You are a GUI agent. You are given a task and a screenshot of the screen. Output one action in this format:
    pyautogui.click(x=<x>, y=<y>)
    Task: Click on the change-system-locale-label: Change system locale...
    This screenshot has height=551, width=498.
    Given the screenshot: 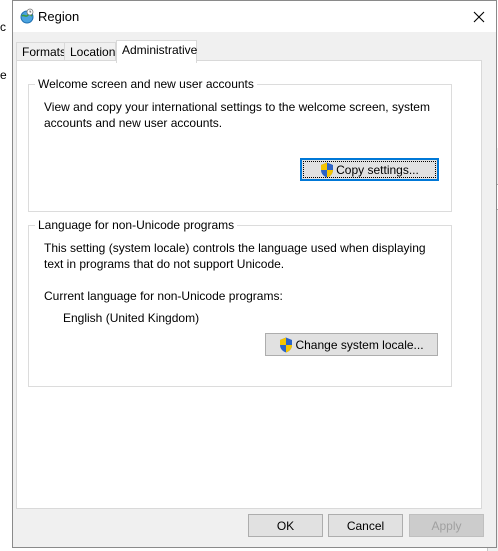 What is the action you would take?
    pyautogui.click(x=359, y=344)
    